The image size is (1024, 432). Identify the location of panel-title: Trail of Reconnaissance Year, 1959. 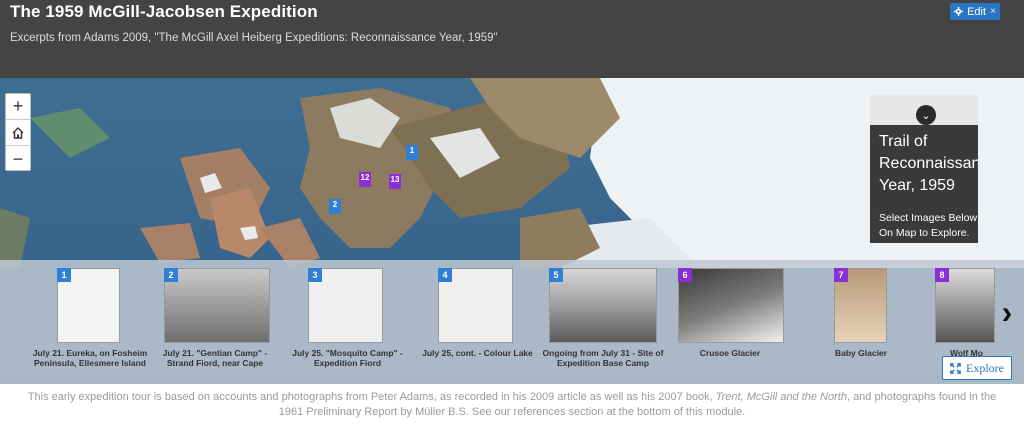
(928, 164).